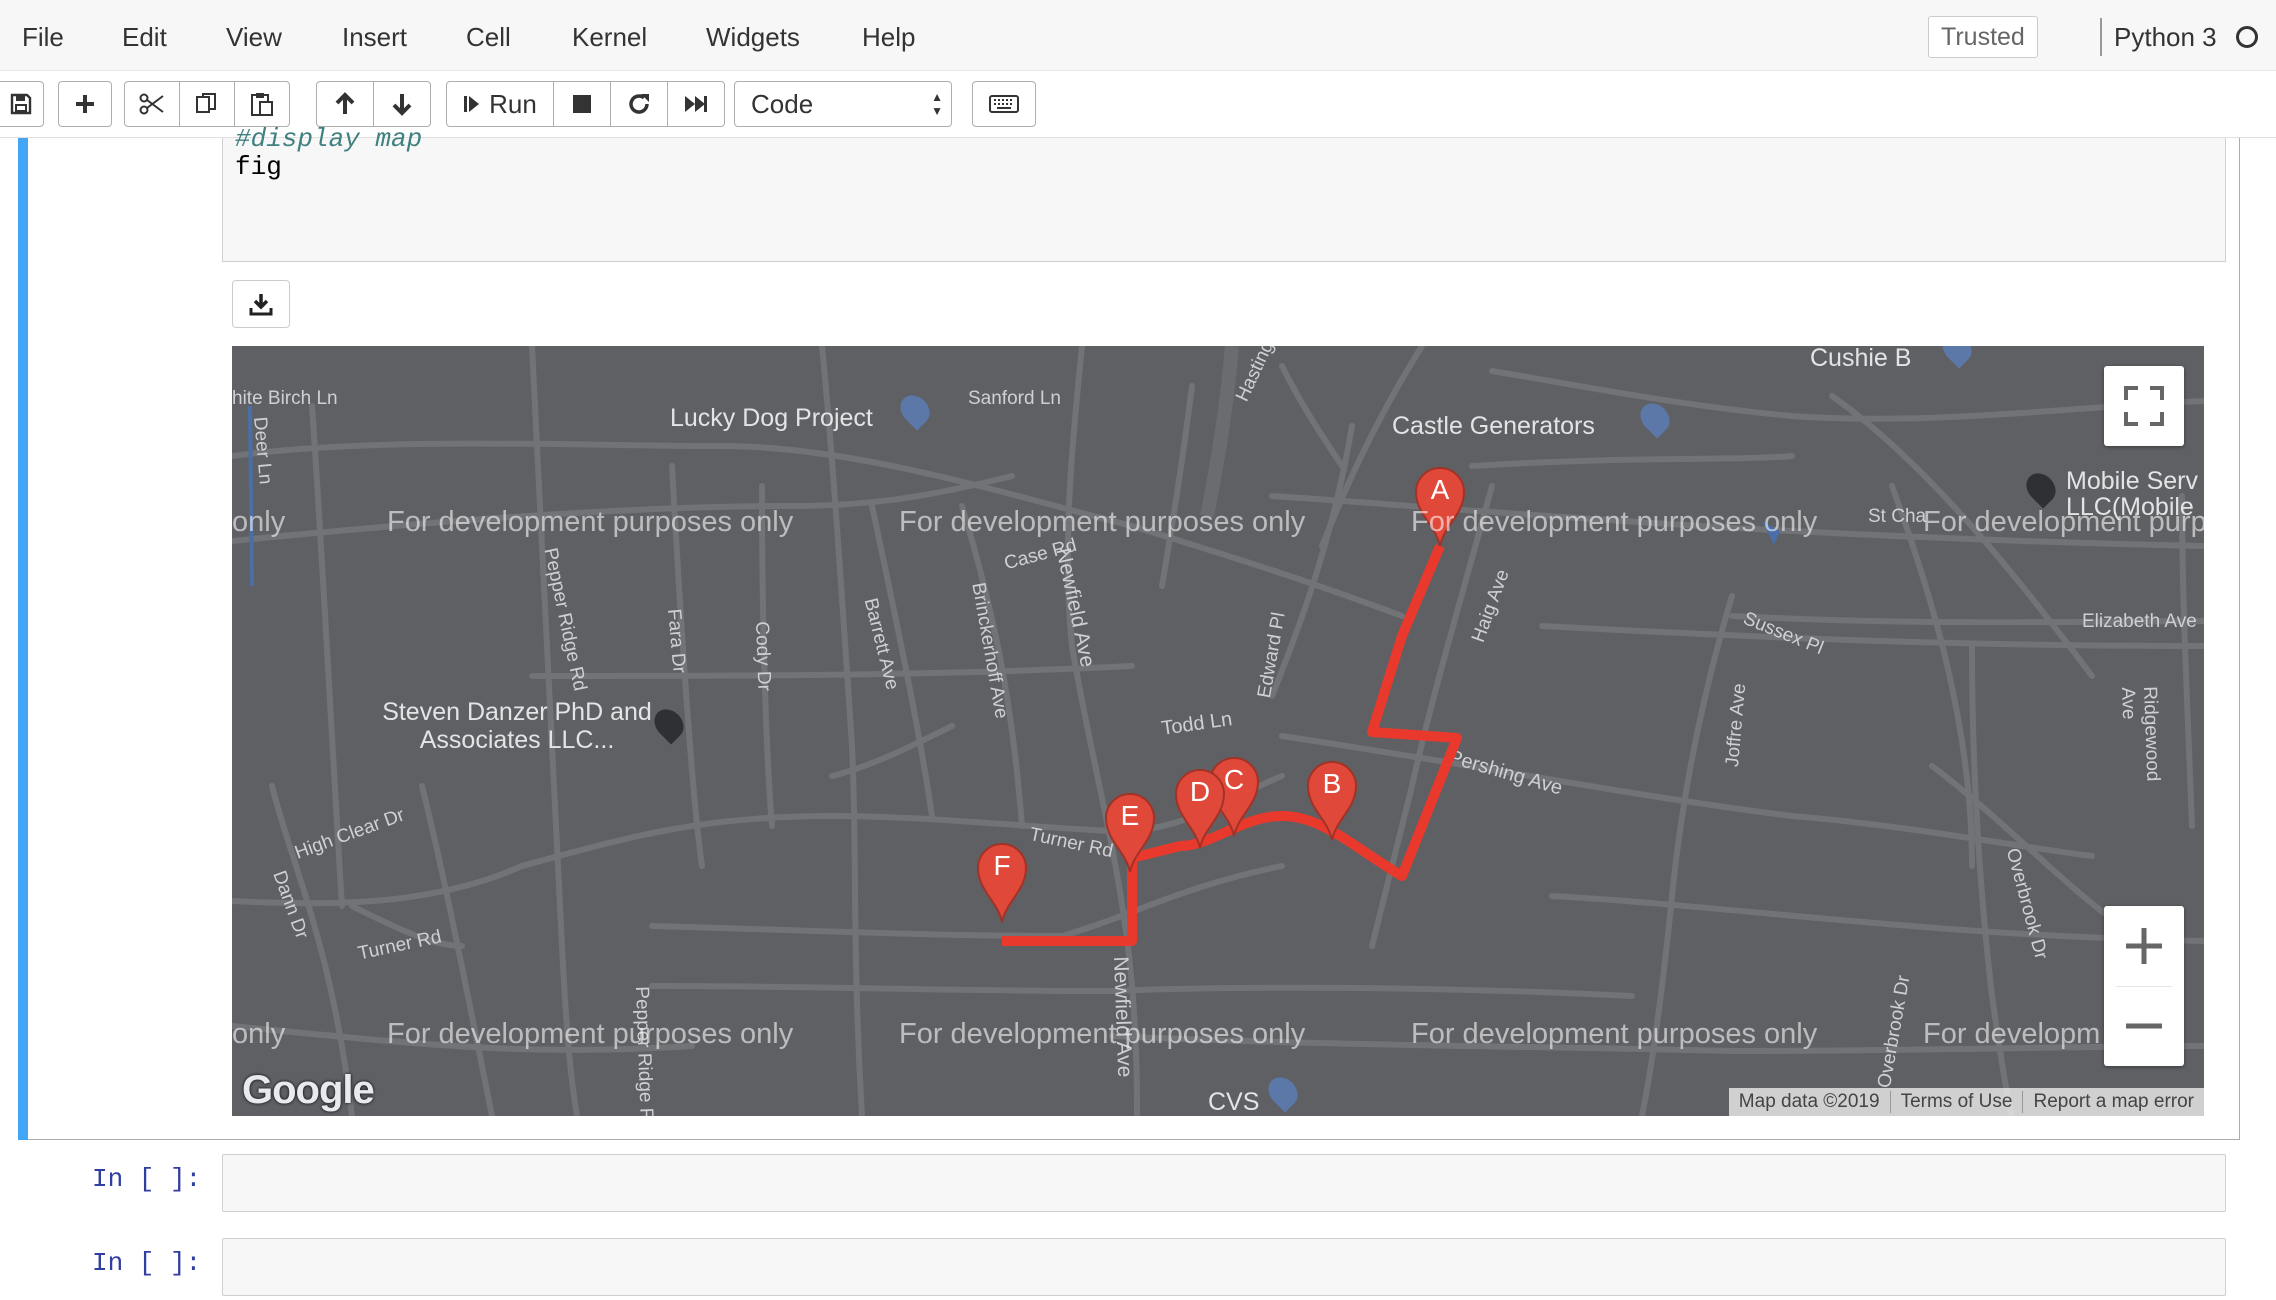 This screenshot has width=2276, height=1300. I want to click on download-icon, so click(261, 305).